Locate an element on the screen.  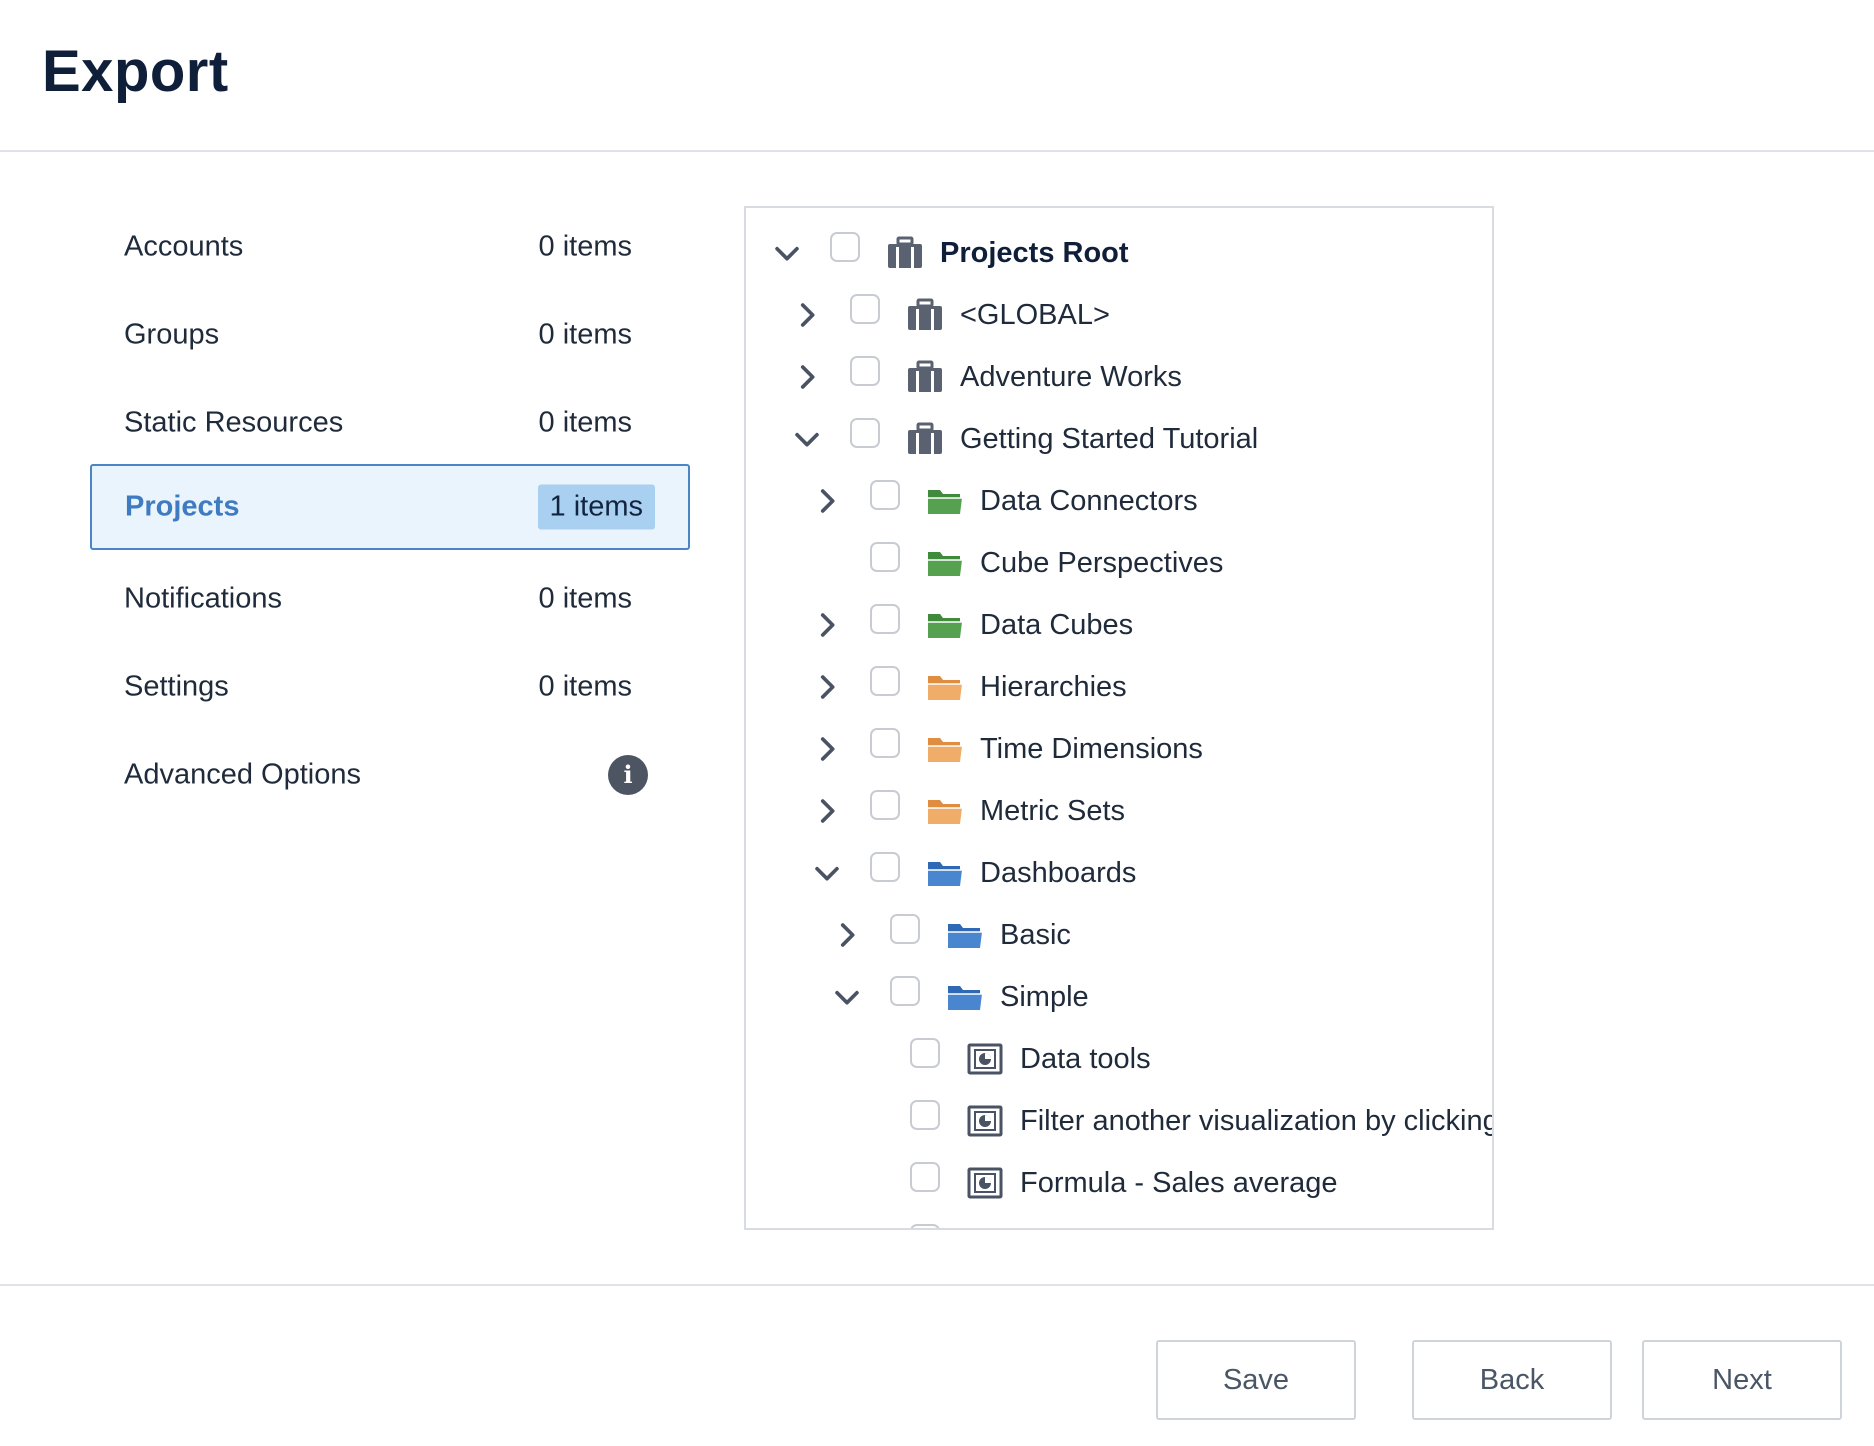
info-icon: i is located at coordinates (628, 775).